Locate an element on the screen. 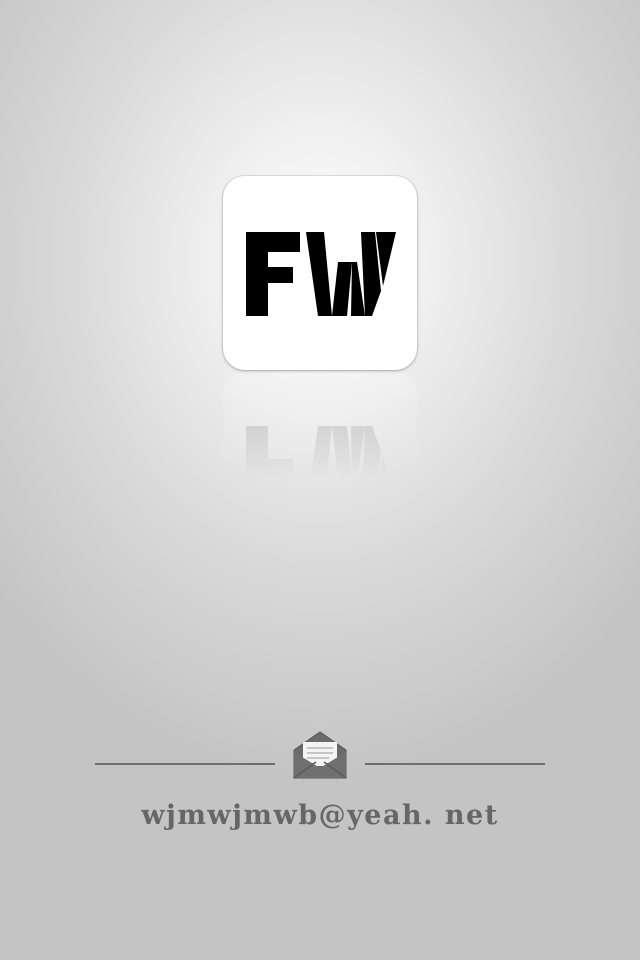  divider-left is located at coordinates (185, 764).